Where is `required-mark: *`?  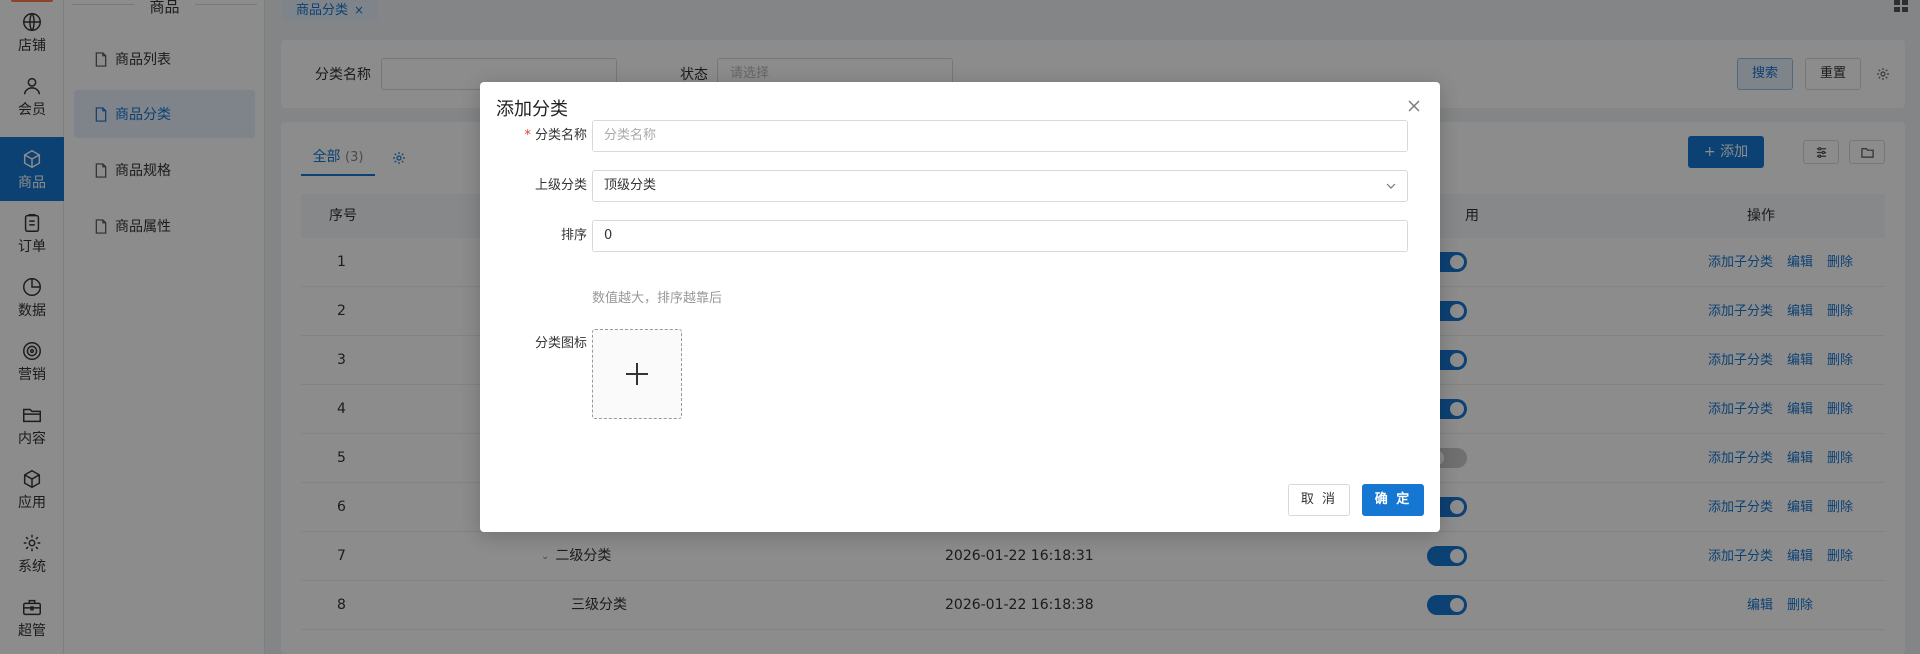
required-mark: * is located at coordinates (527, 135).